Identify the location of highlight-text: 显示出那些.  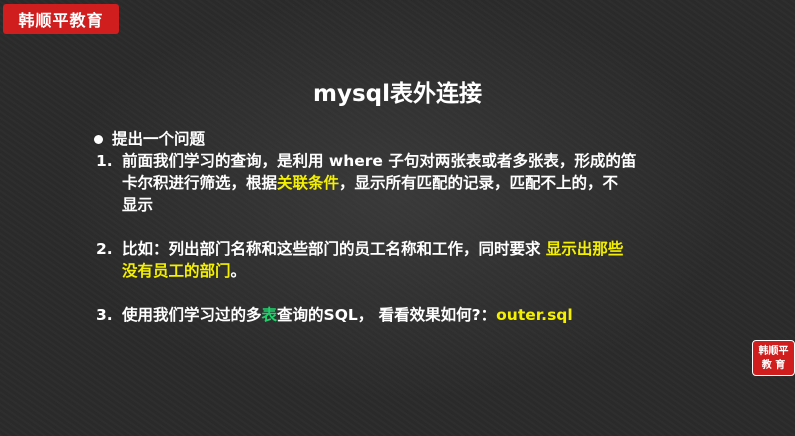
(584, 249).